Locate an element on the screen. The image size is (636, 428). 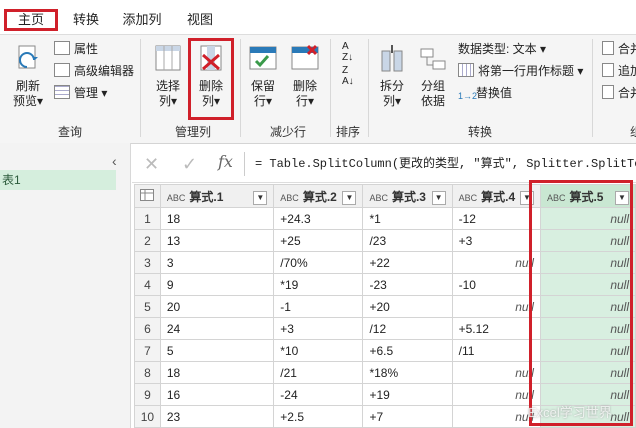
table-cell: -12 is located at coordinates (496, 218).